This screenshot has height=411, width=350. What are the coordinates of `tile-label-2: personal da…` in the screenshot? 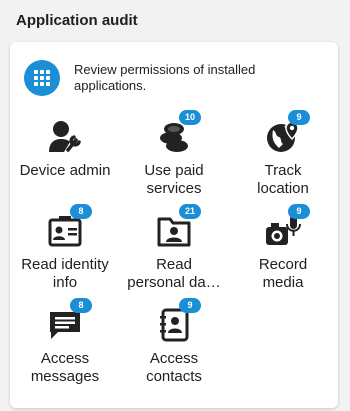 It's located at (174, 282).